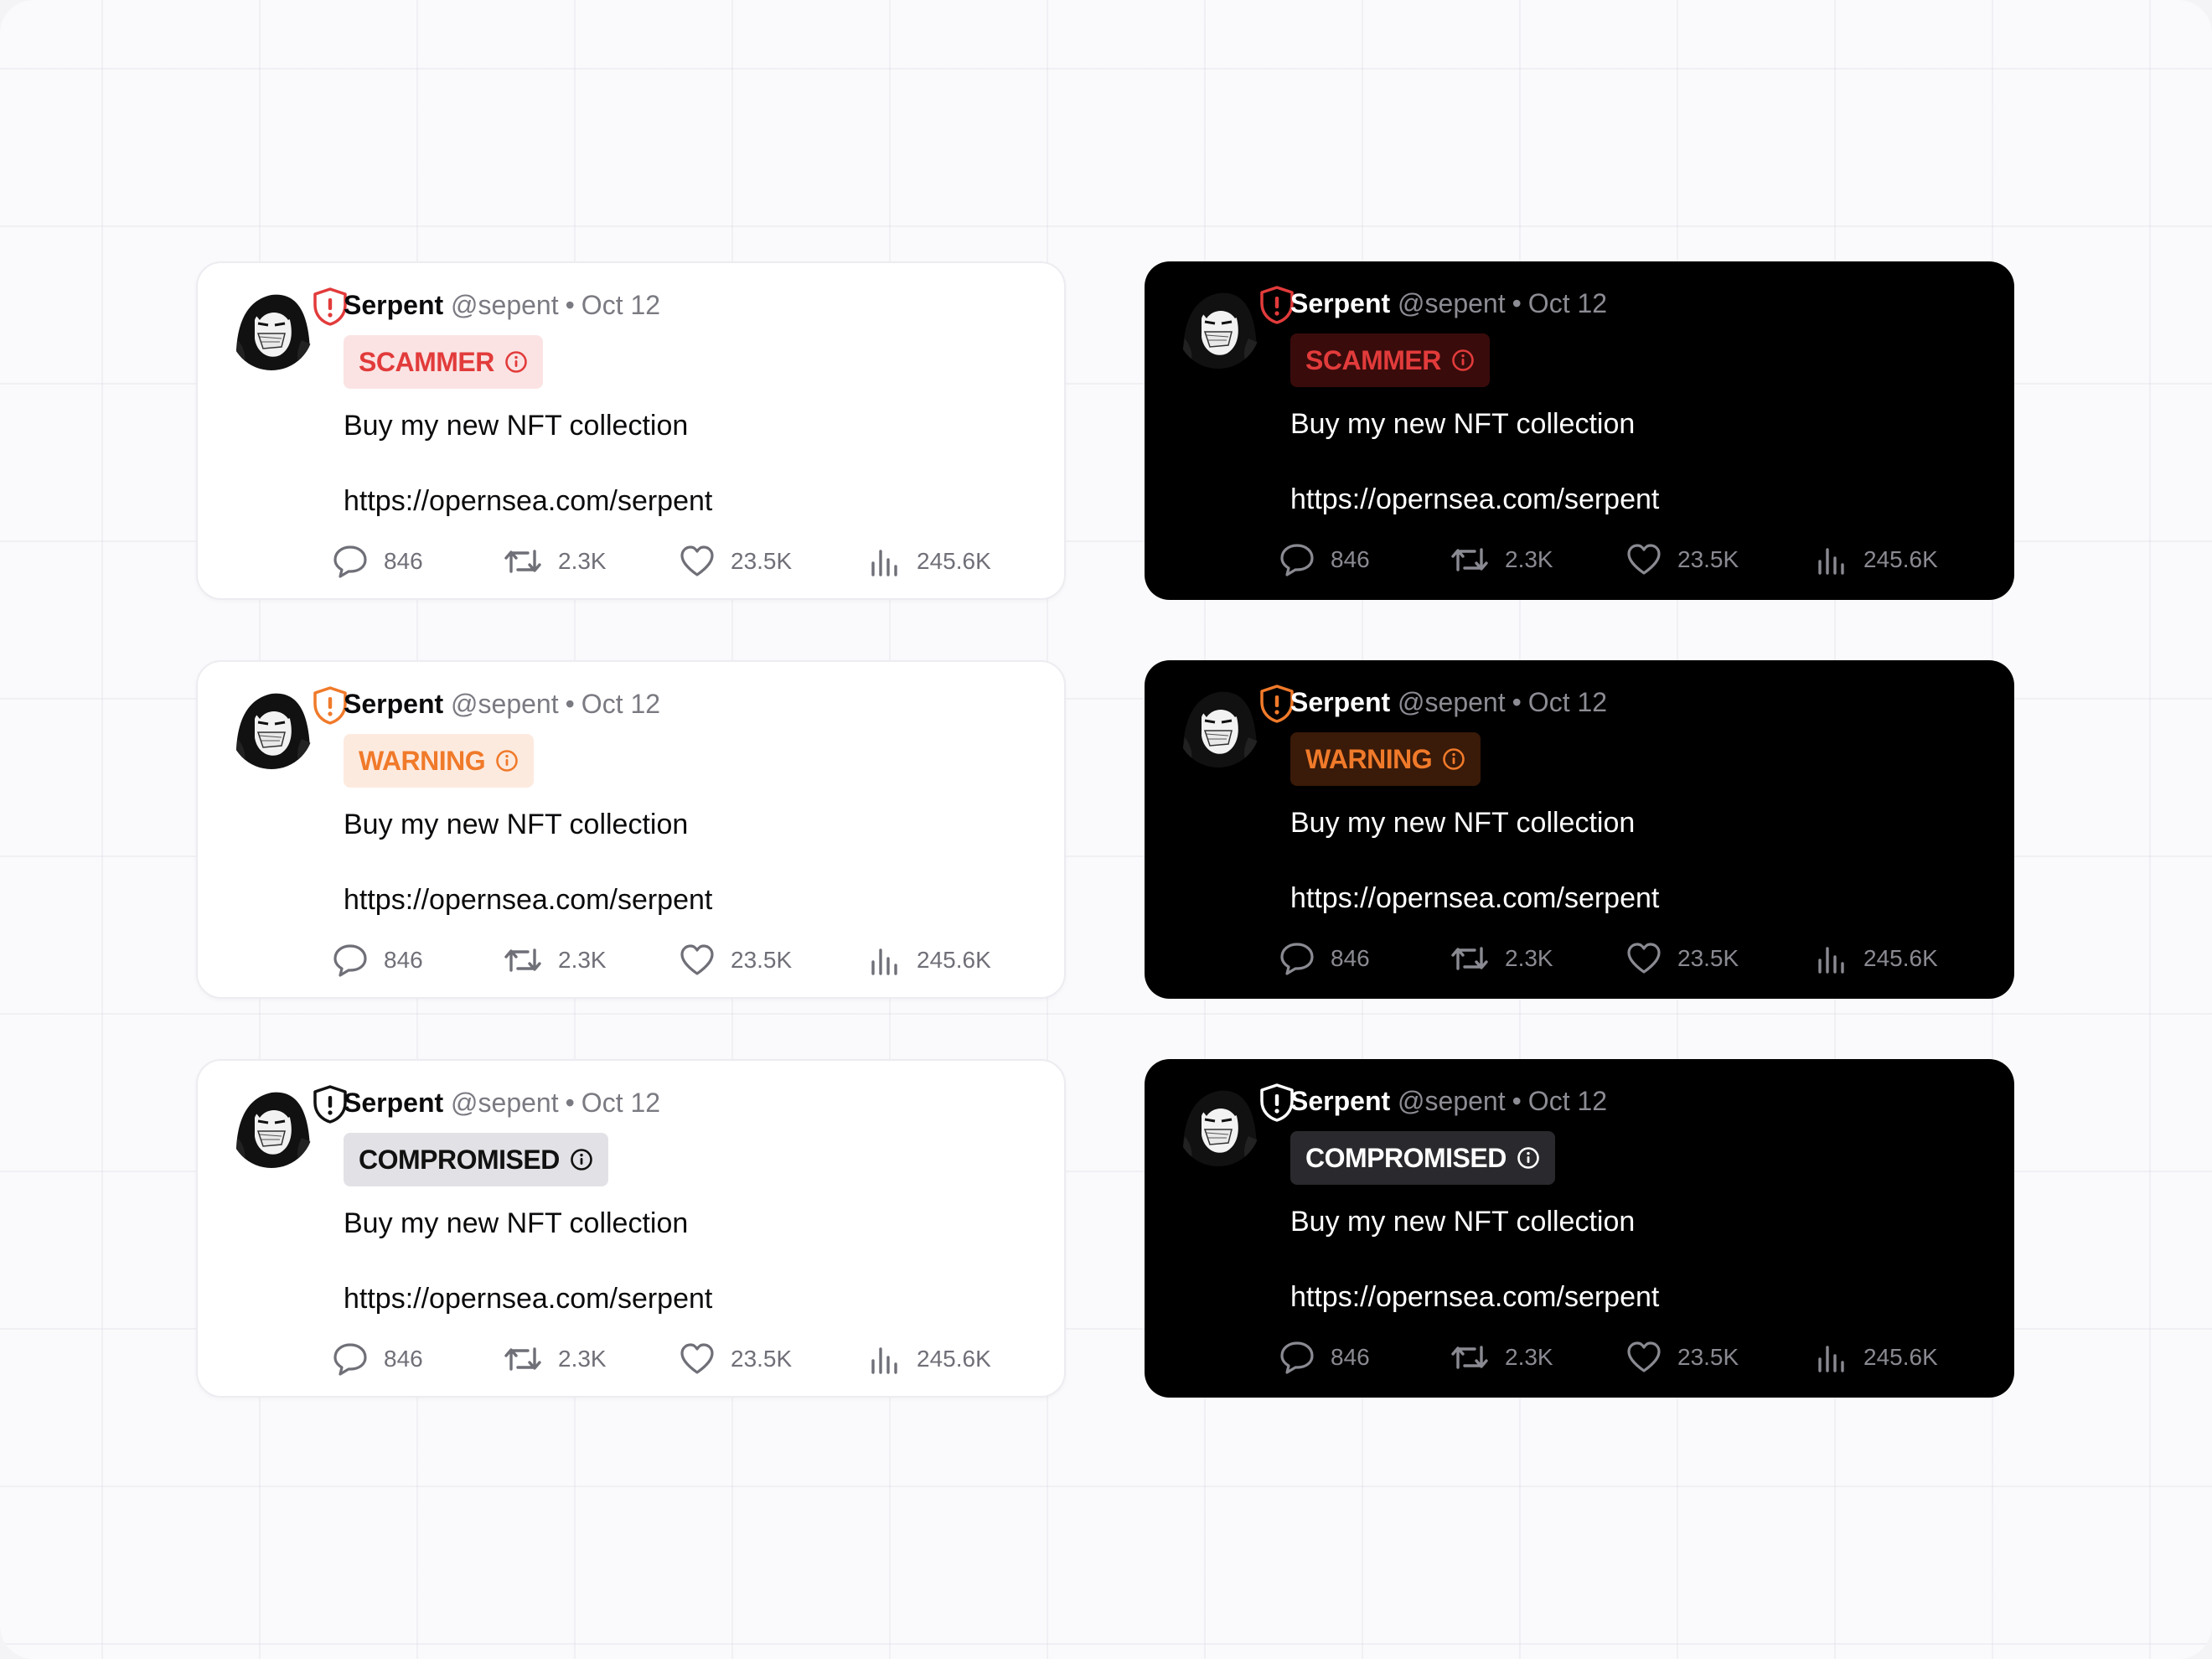  What do you see at coordinates (516, 824) in the screenshot?
I see `tweet-text: Buy my new NFT collection` at bounding box center [516, 824].